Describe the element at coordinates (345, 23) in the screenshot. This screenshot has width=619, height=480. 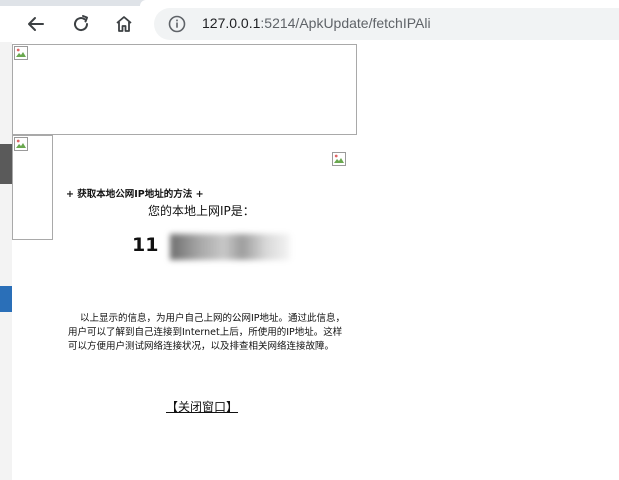
I see `url-path: :5214/ApkUpdate/fetchIPAli` at that location.